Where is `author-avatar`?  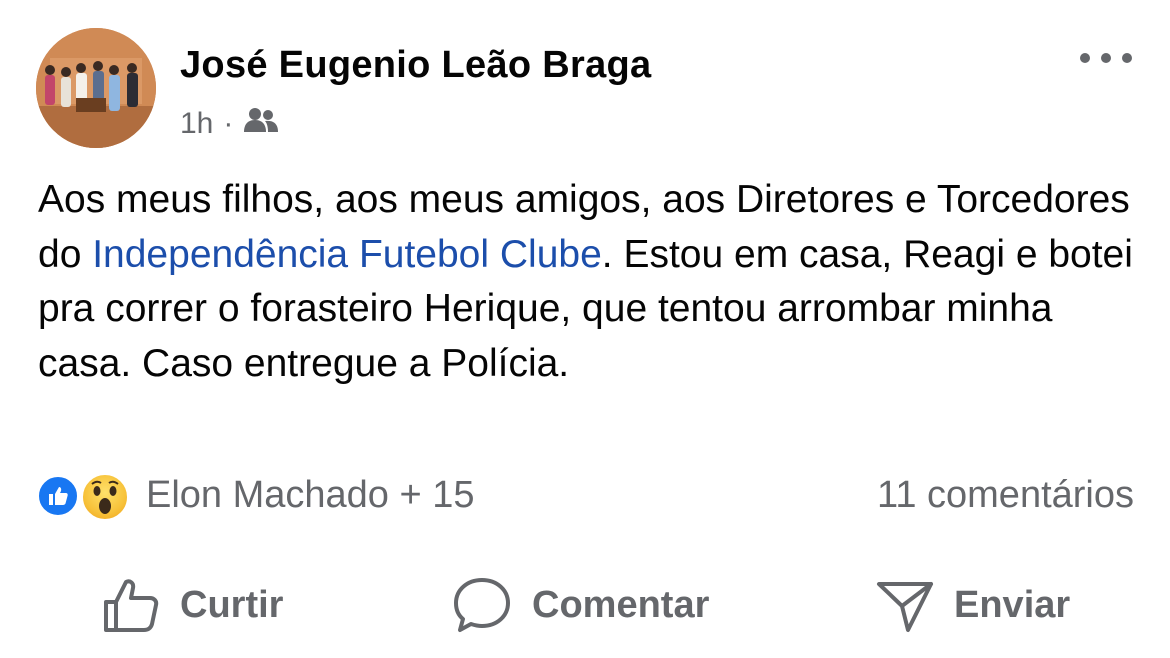
author-avatar is located at coordinates (96, 88).